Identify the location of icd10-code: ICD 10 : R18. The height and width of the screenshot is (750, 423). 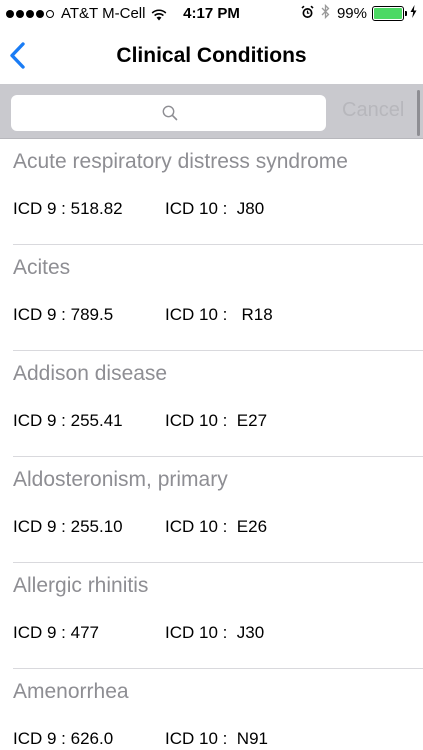
(219, 314).